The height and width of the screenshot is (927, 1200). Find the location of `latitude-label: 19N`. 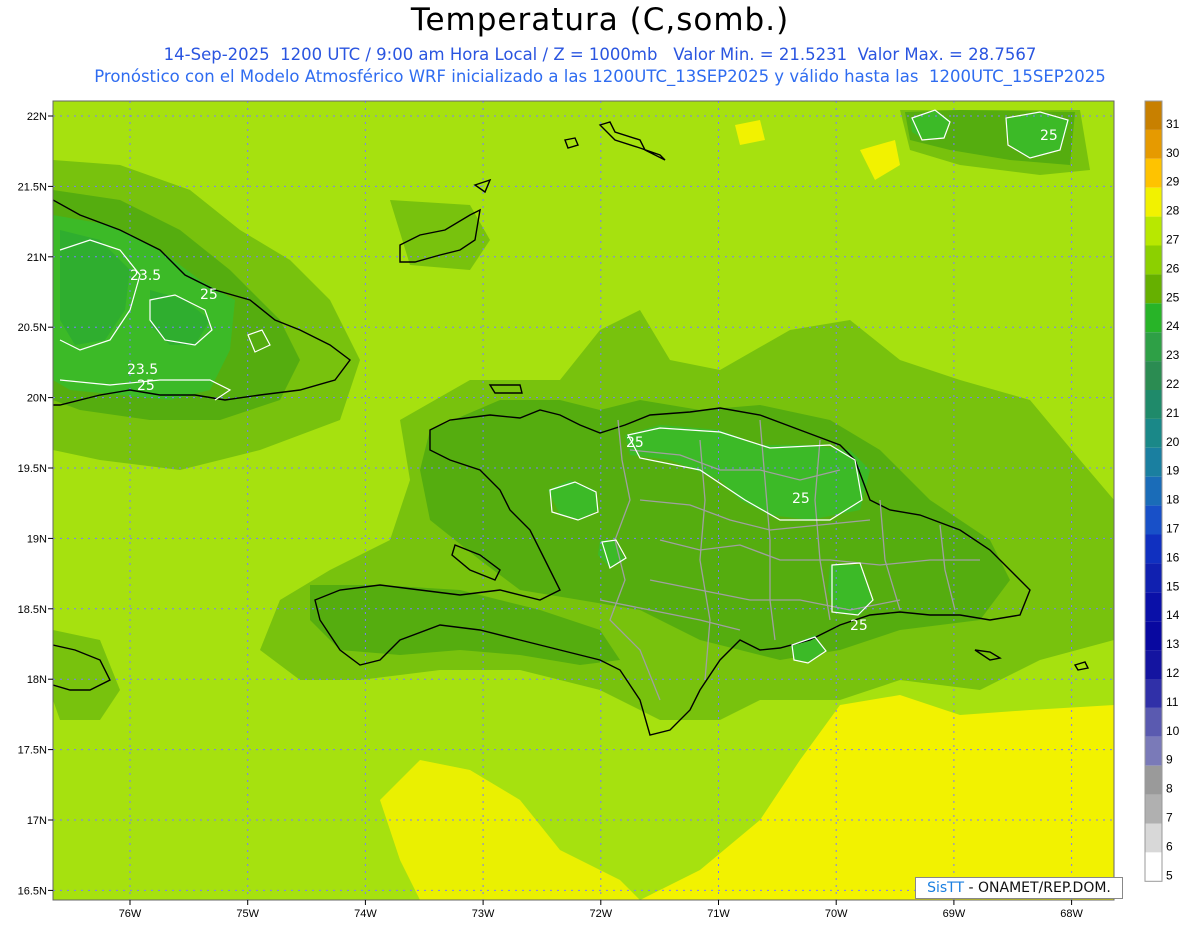

latitude-label: 19N is located at coordinates (37, 539).